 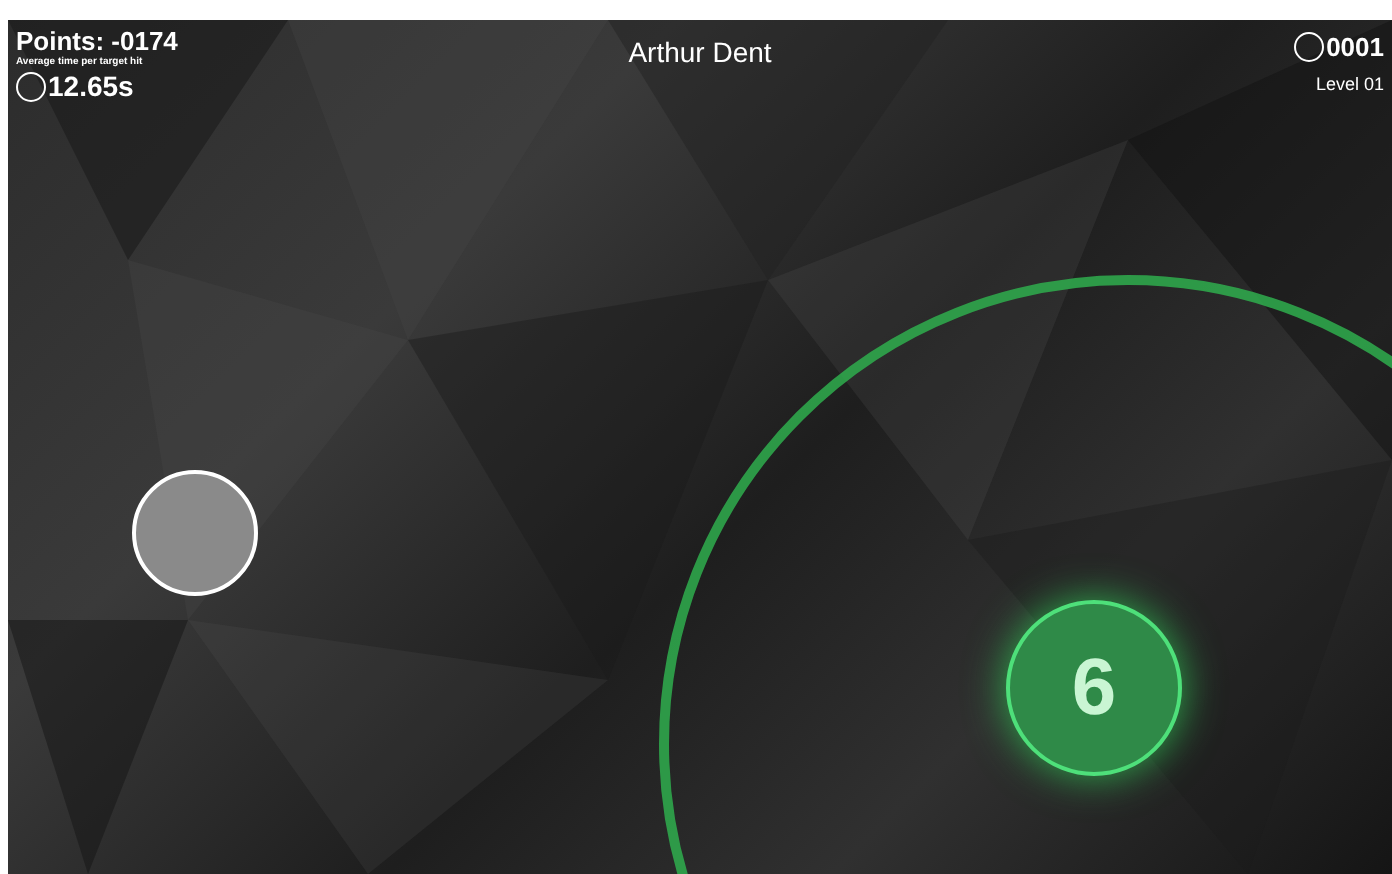 I want to click on numbered-target: 6, so click(x=1094, y=688).